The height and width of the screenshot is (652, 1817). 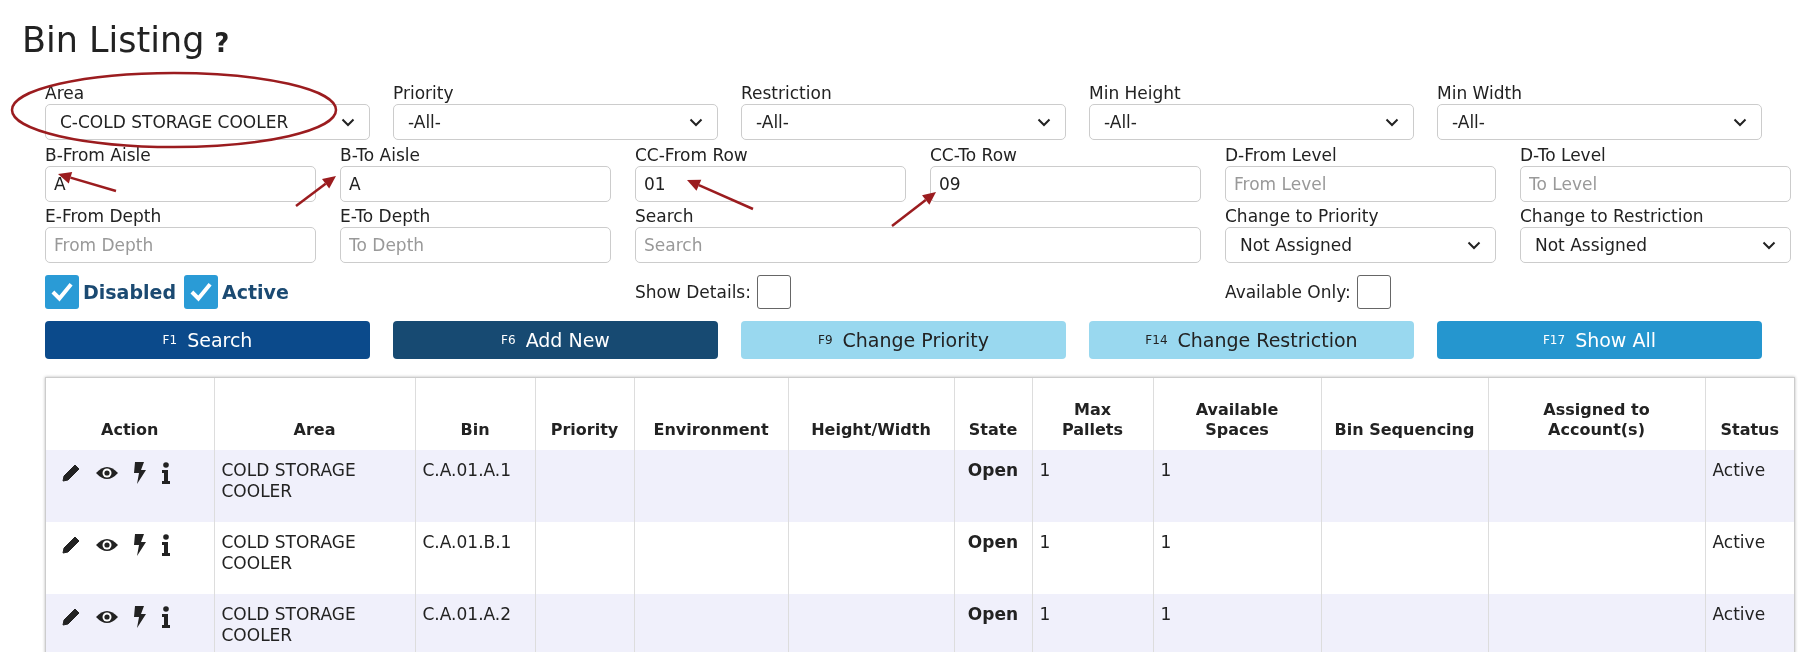 What do you see at coordinates (903, 340) in the screenshot?
I see `action-button: F9 Change Priority` at bounding box center [903, 340].